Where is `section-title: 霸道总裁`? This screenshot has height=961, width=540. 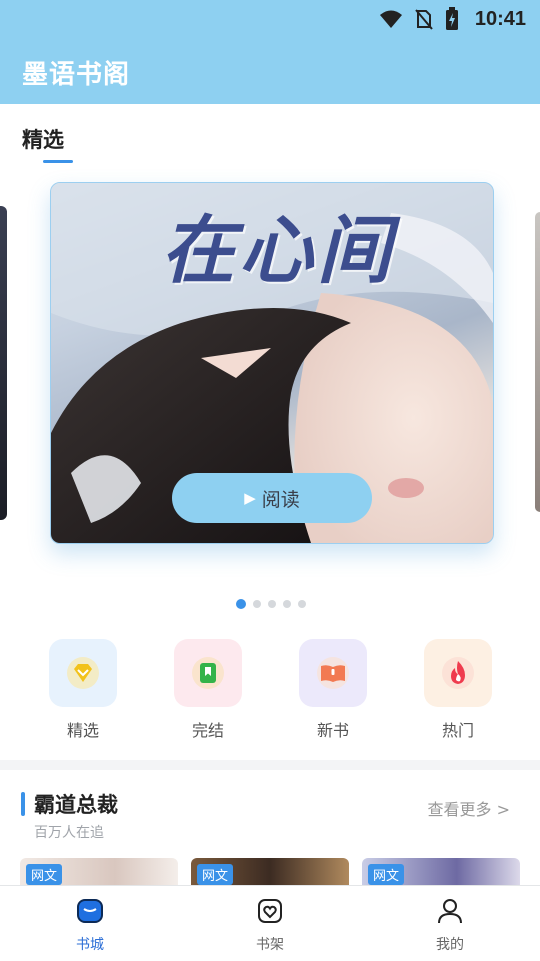 section-title: 霸道总裁 is located at coordinates (76, 805).